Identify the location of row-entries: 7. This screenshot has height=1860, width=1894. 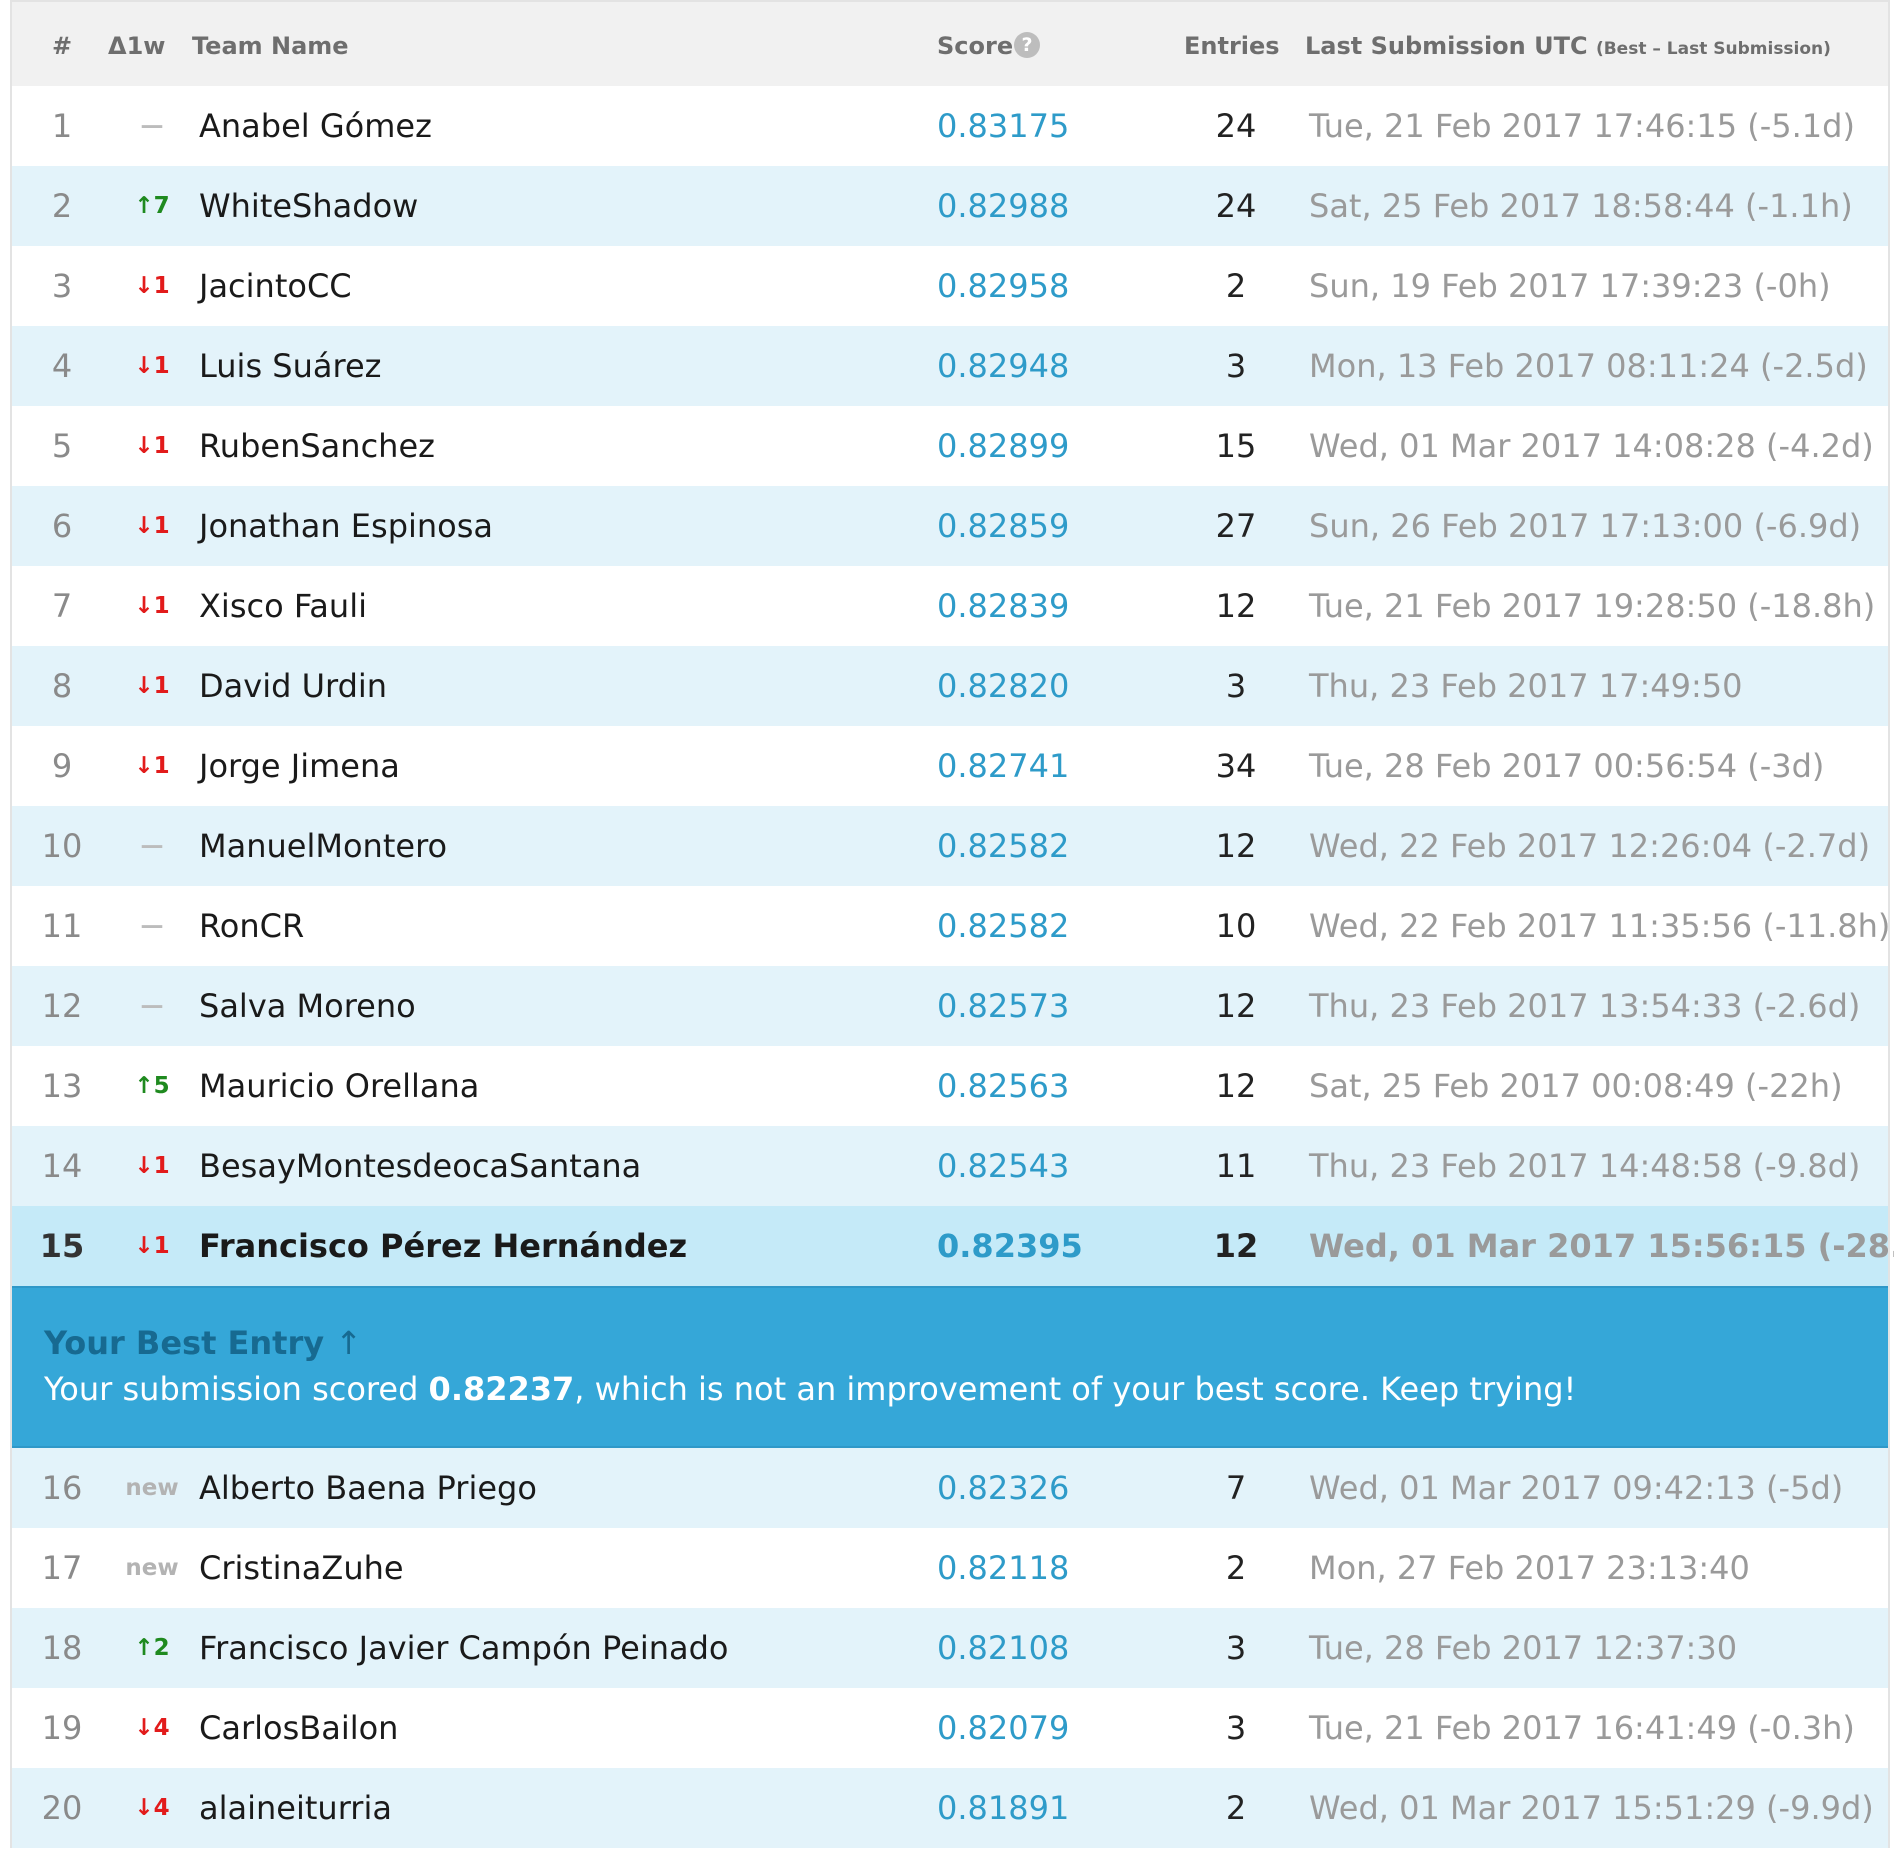
(1236, 1488).